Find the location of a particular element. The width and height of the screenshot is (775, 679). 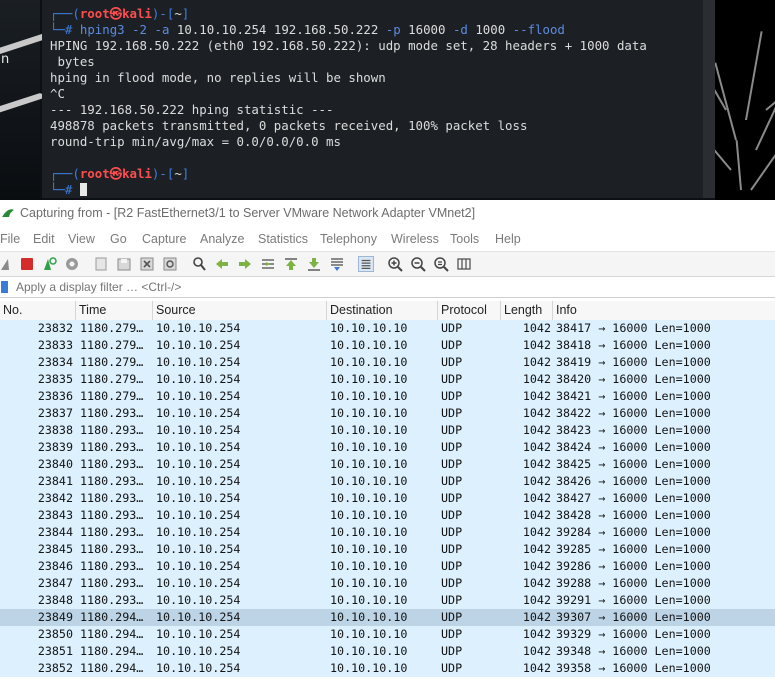

open-file-icon is located at coordinates (101, 264).